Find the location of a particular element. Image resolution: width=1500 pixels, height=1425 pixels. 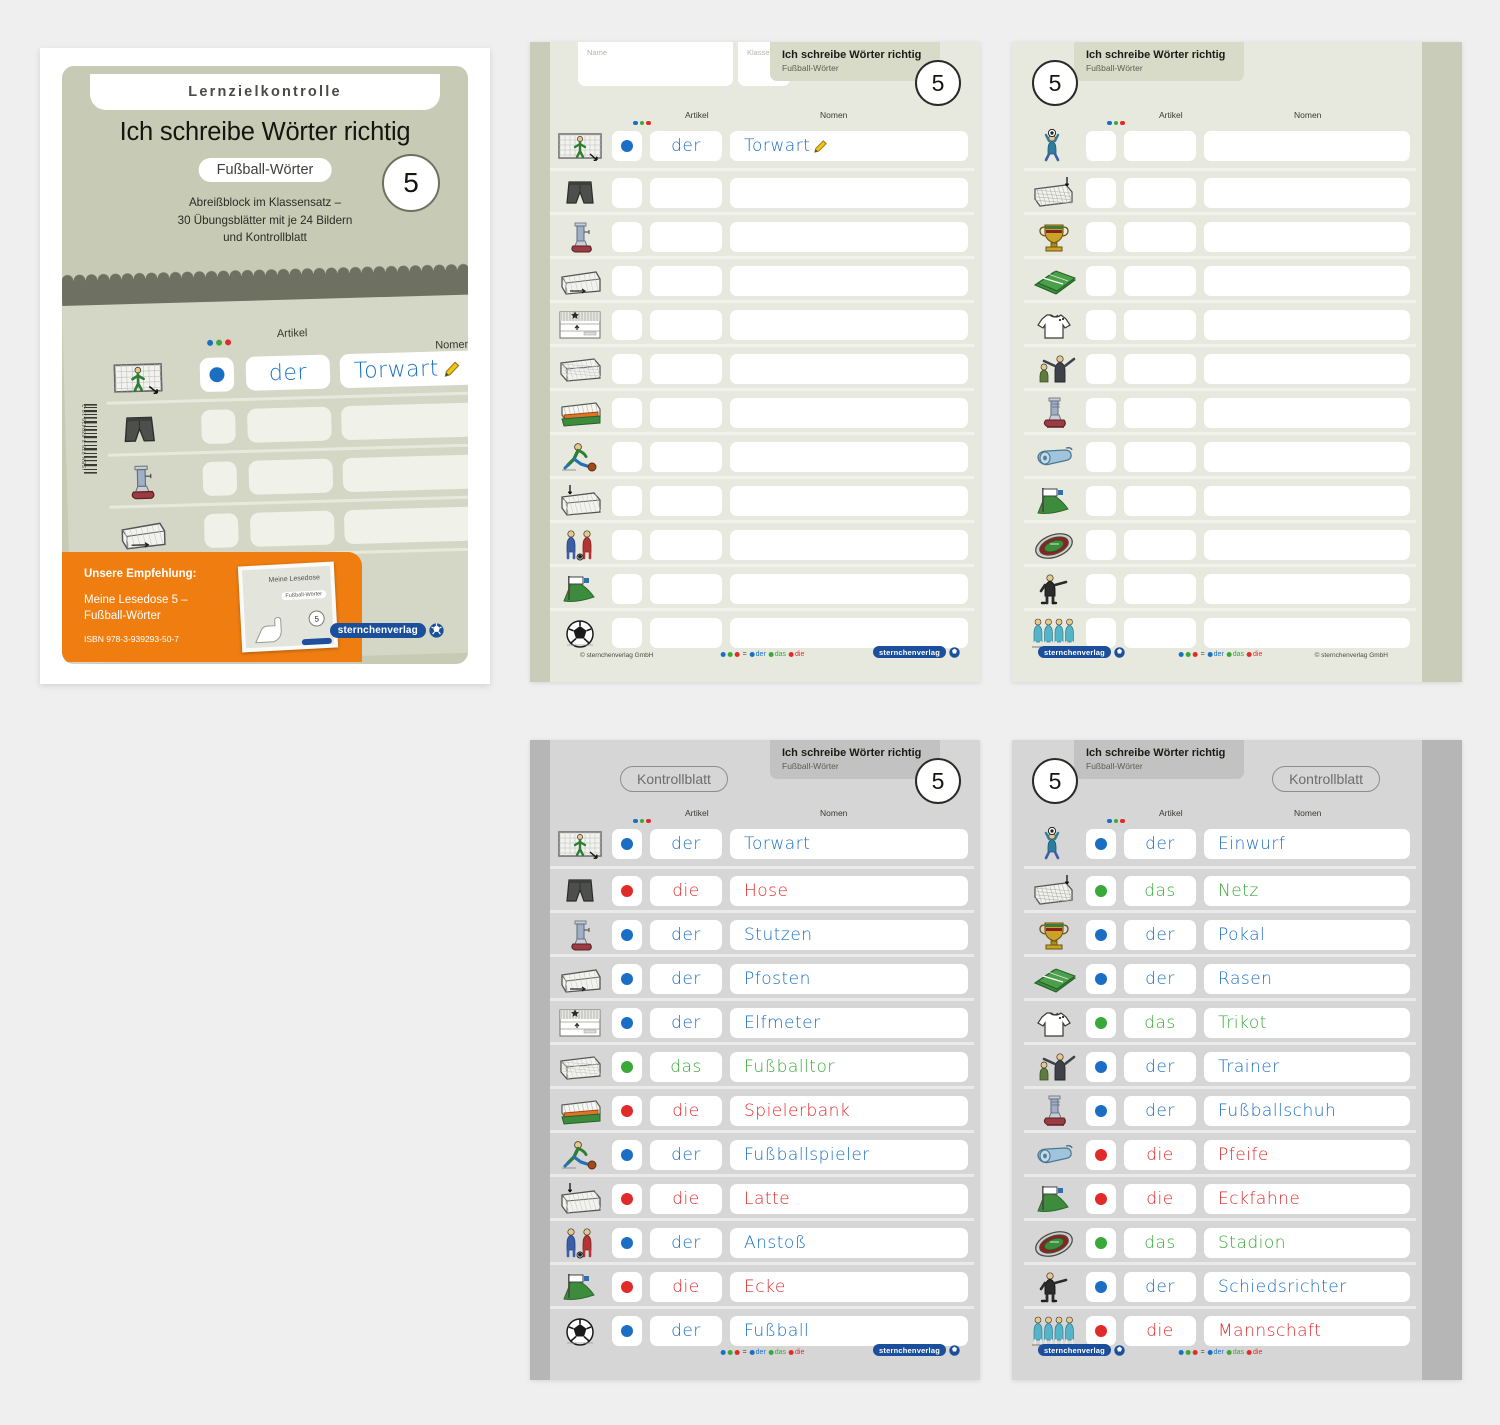

noun-input: Fußballtor is located at coordinates (849, 1067).